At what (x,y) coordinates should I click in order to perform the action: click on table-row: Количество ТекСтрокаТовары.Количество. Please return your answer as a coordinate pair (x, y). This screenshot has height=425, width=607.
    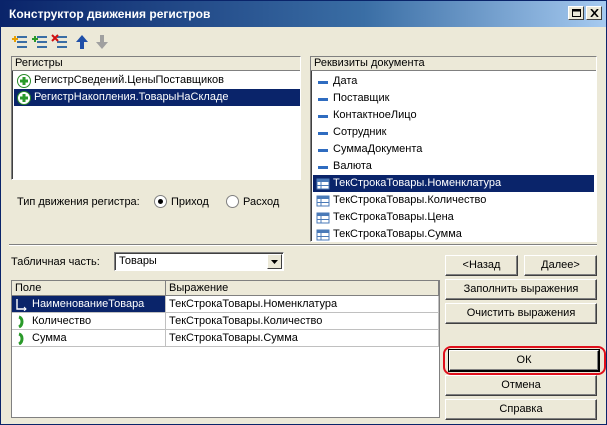
    Looking at the image, I should click on (225, 321).